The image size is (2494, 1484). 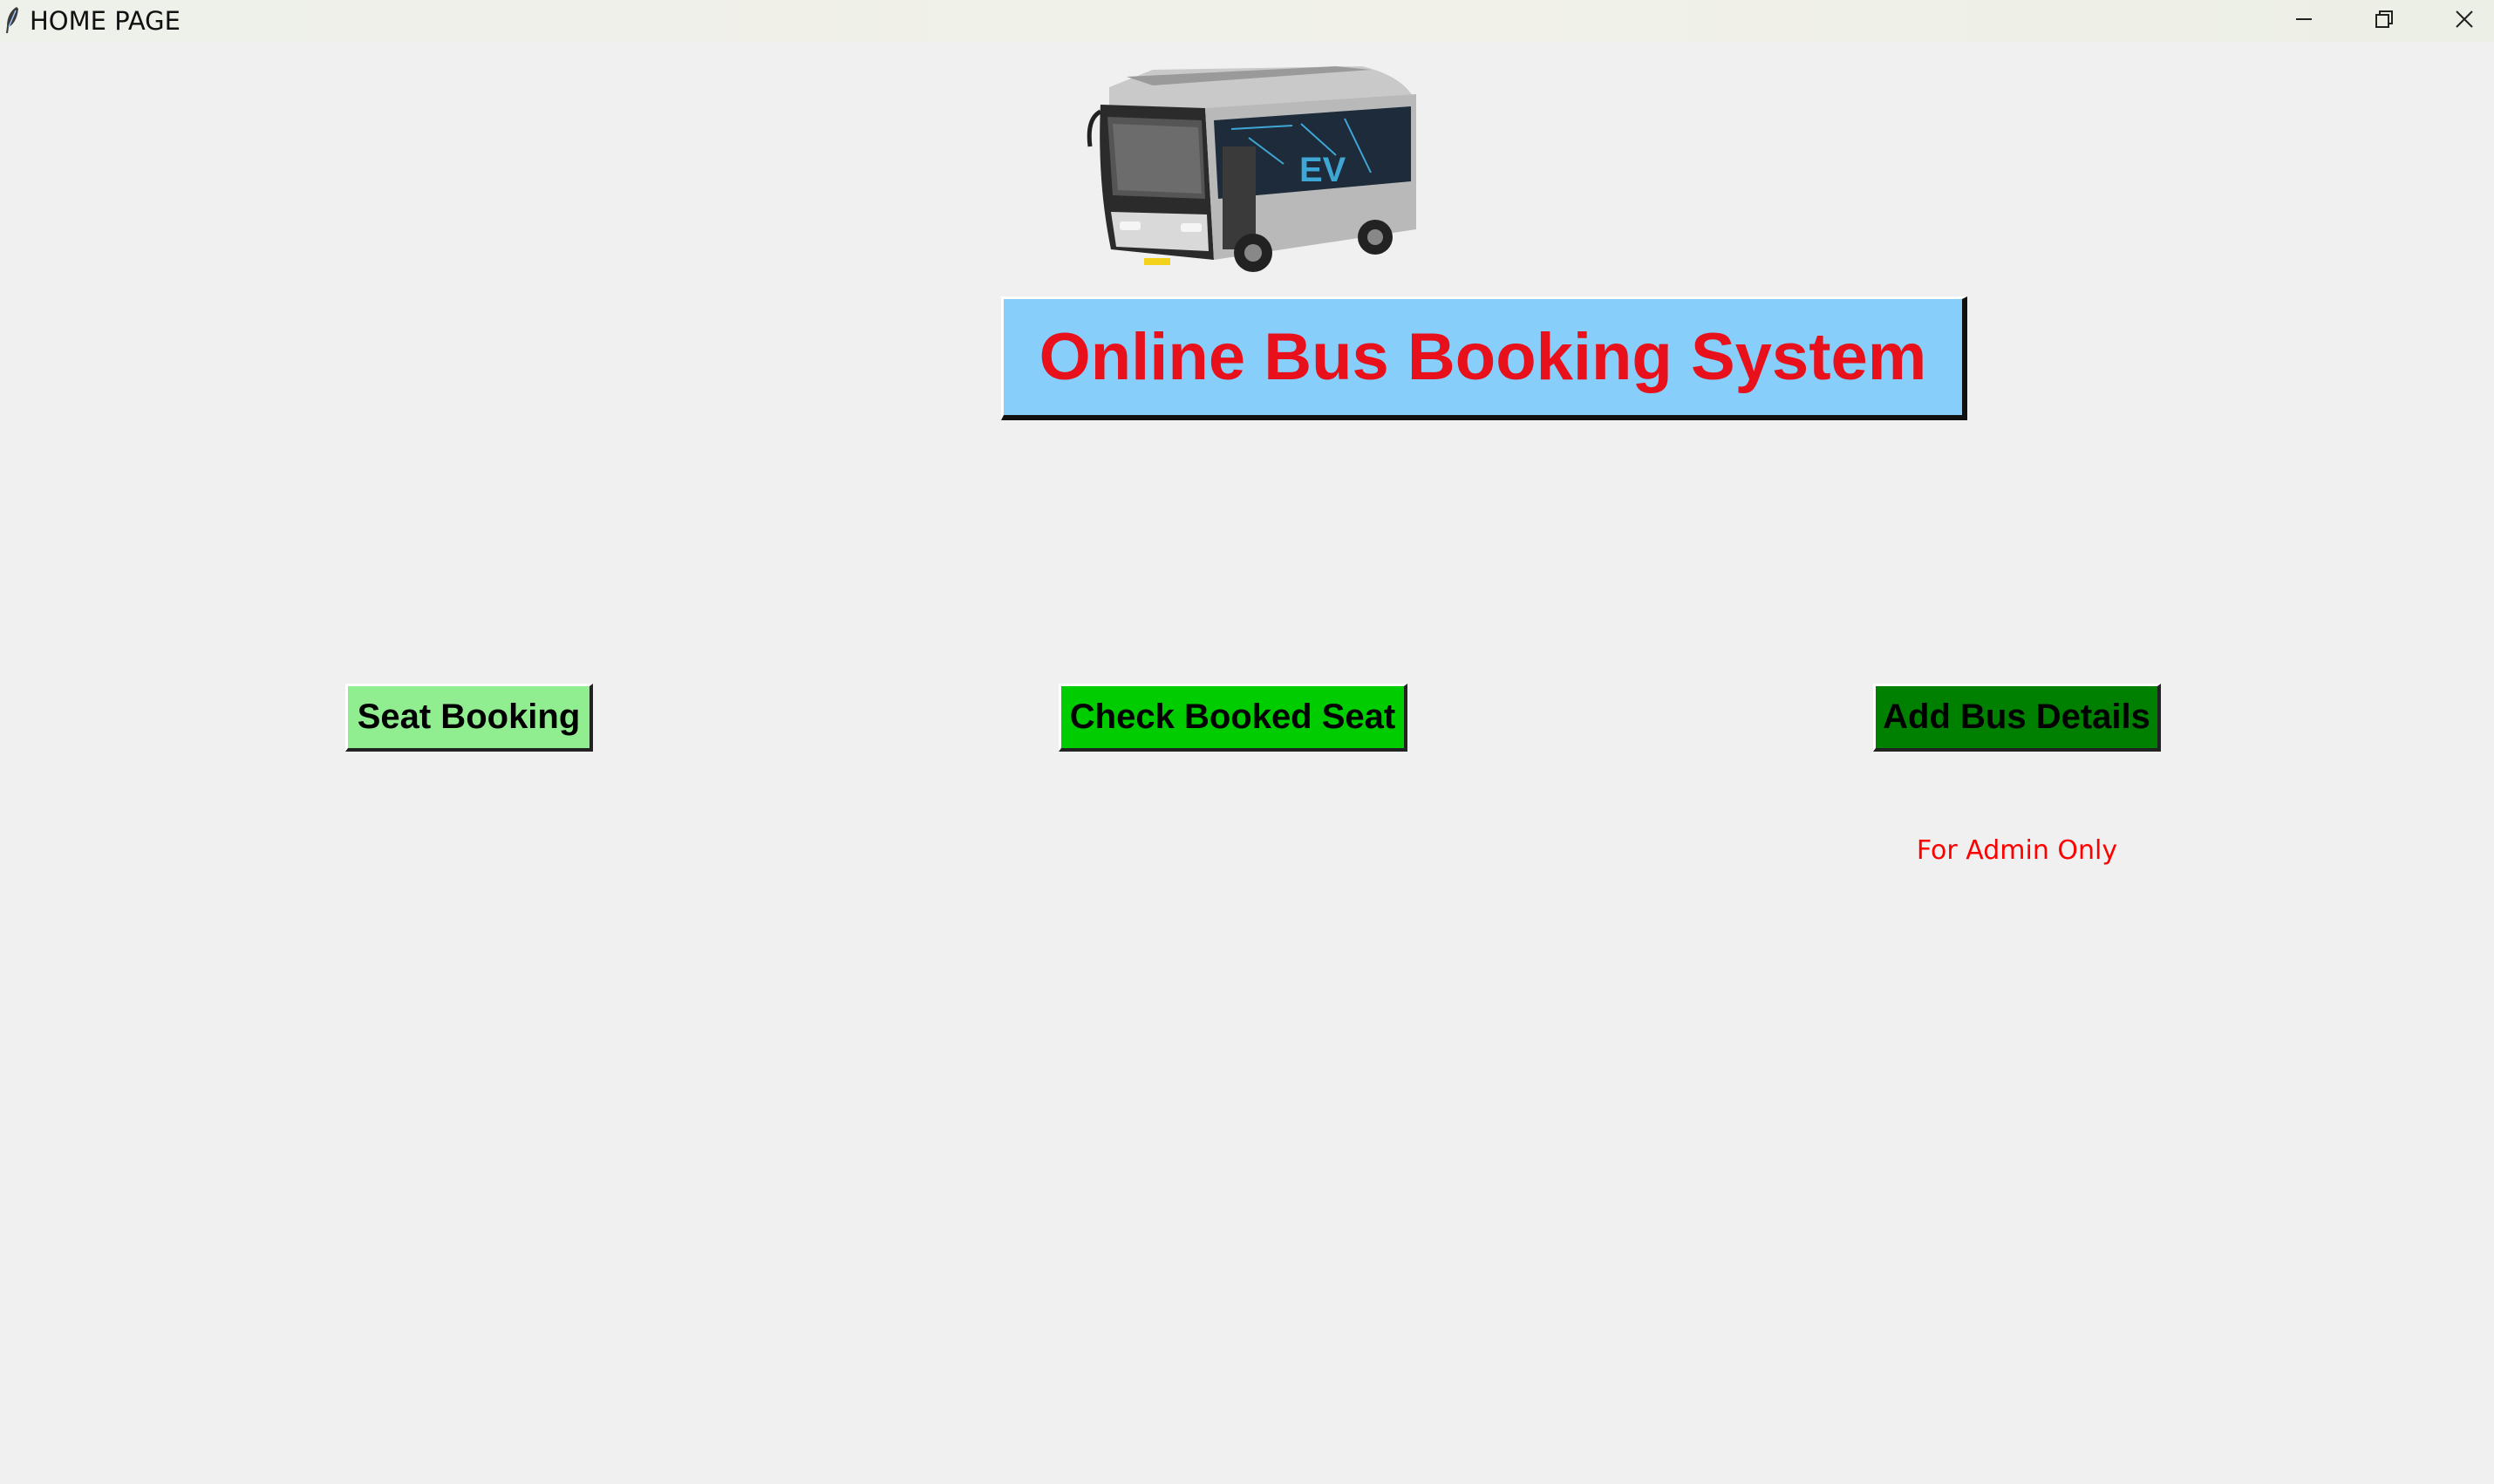 I want to click on close-icon, so click(x=2464, y=21).